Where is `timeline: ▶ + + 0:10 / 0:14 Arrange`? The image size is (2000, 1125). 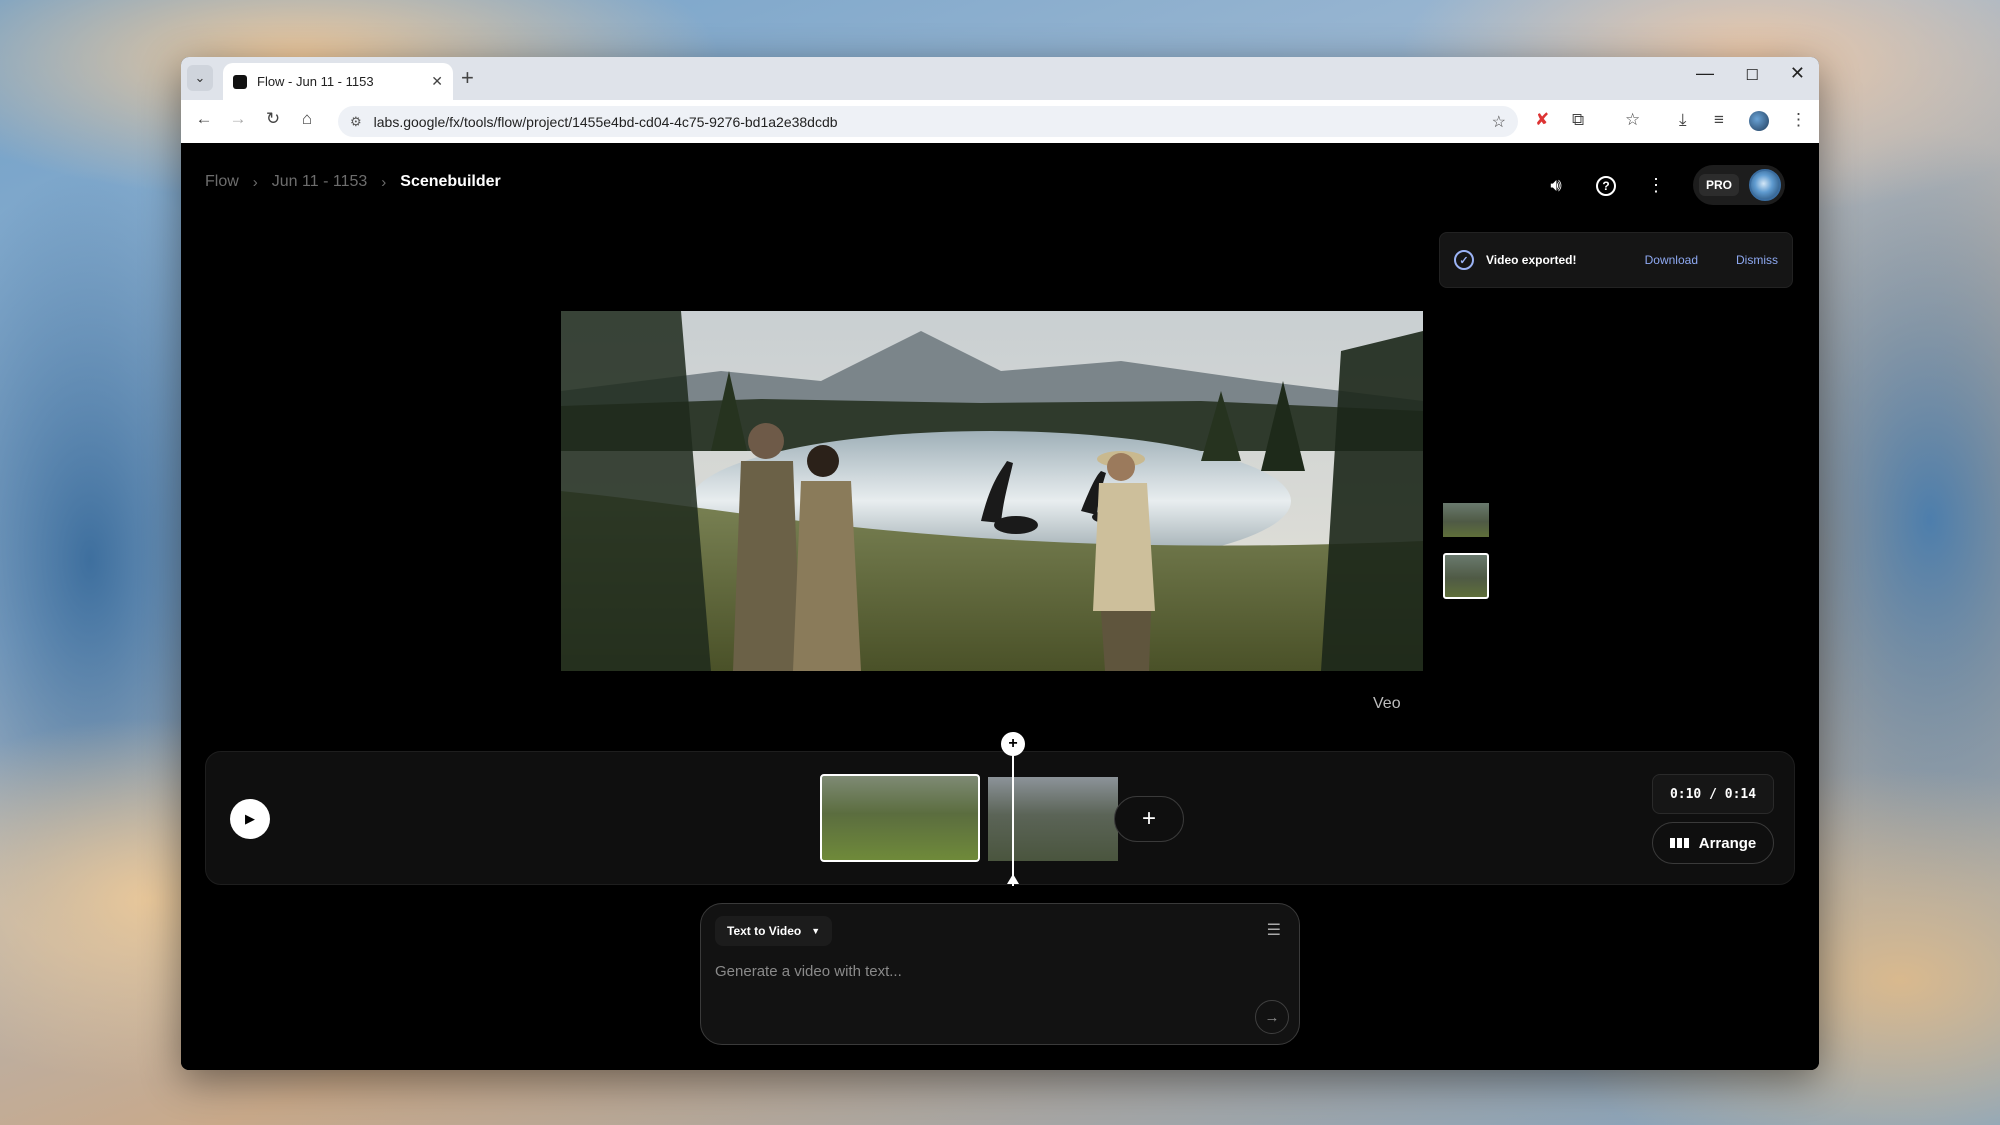 timeline: ▶ + + 0:10 / 0:14 Arrange is located at coordinates (1000, 809).